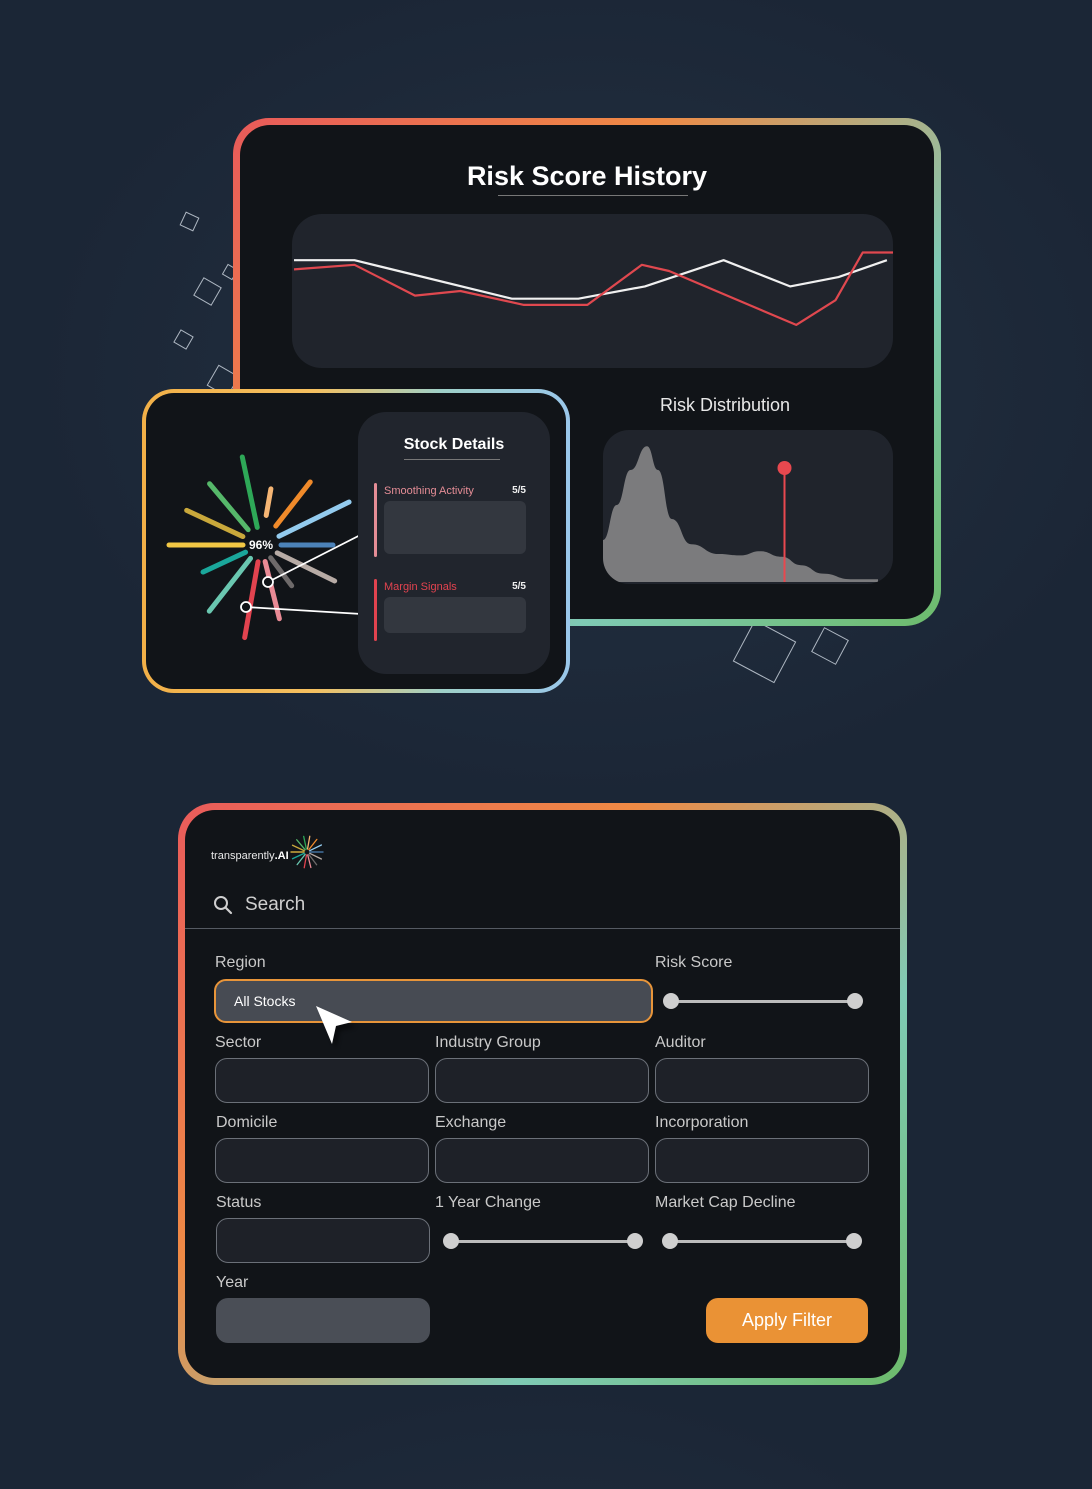 This screenshot has width=1092, height=1489. Describe the element at coordinates (694, 962) in the screenshot. I see `risk-score-label: Risk Score` at that location.